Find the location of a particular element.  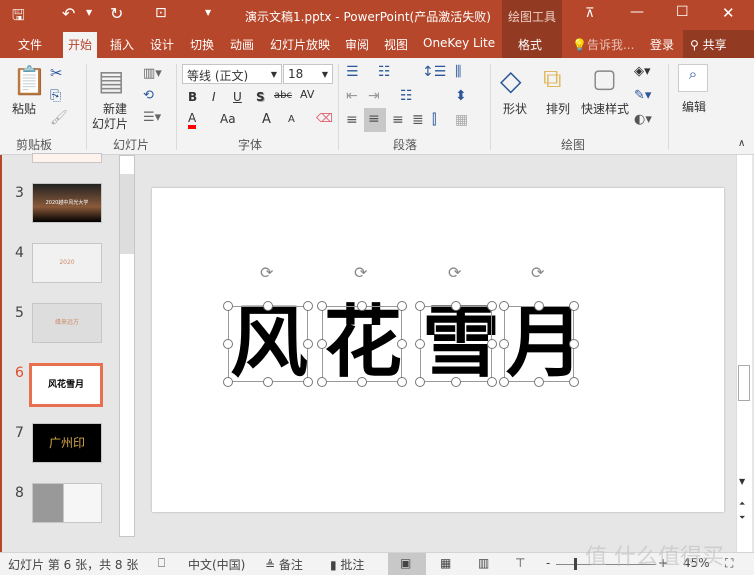

arrange-button: 排列 is located at coordinates (558, 108).